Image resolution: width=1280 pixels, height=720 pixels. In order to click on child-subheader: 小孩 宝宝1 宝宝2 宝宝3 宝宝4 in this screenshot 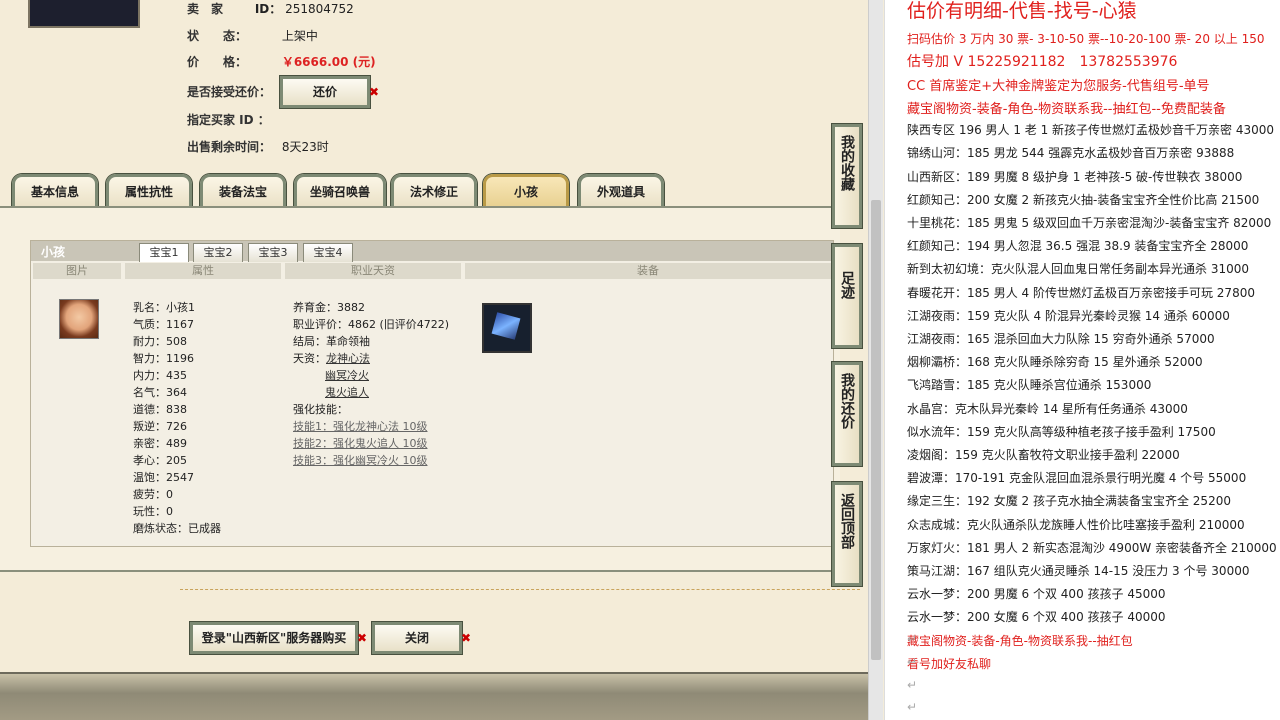, I will do `click(432, 251)`.